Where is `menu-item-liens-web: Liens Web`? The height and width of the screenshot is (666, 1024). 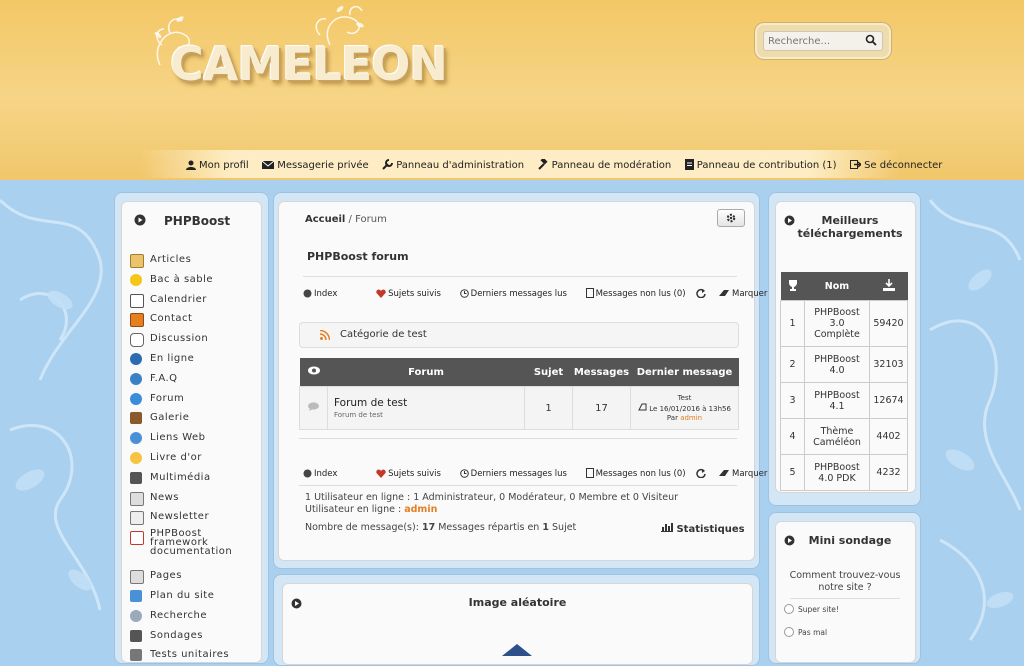 menu-item-liens-web: Liens Web is located at coordinates (195, 438).